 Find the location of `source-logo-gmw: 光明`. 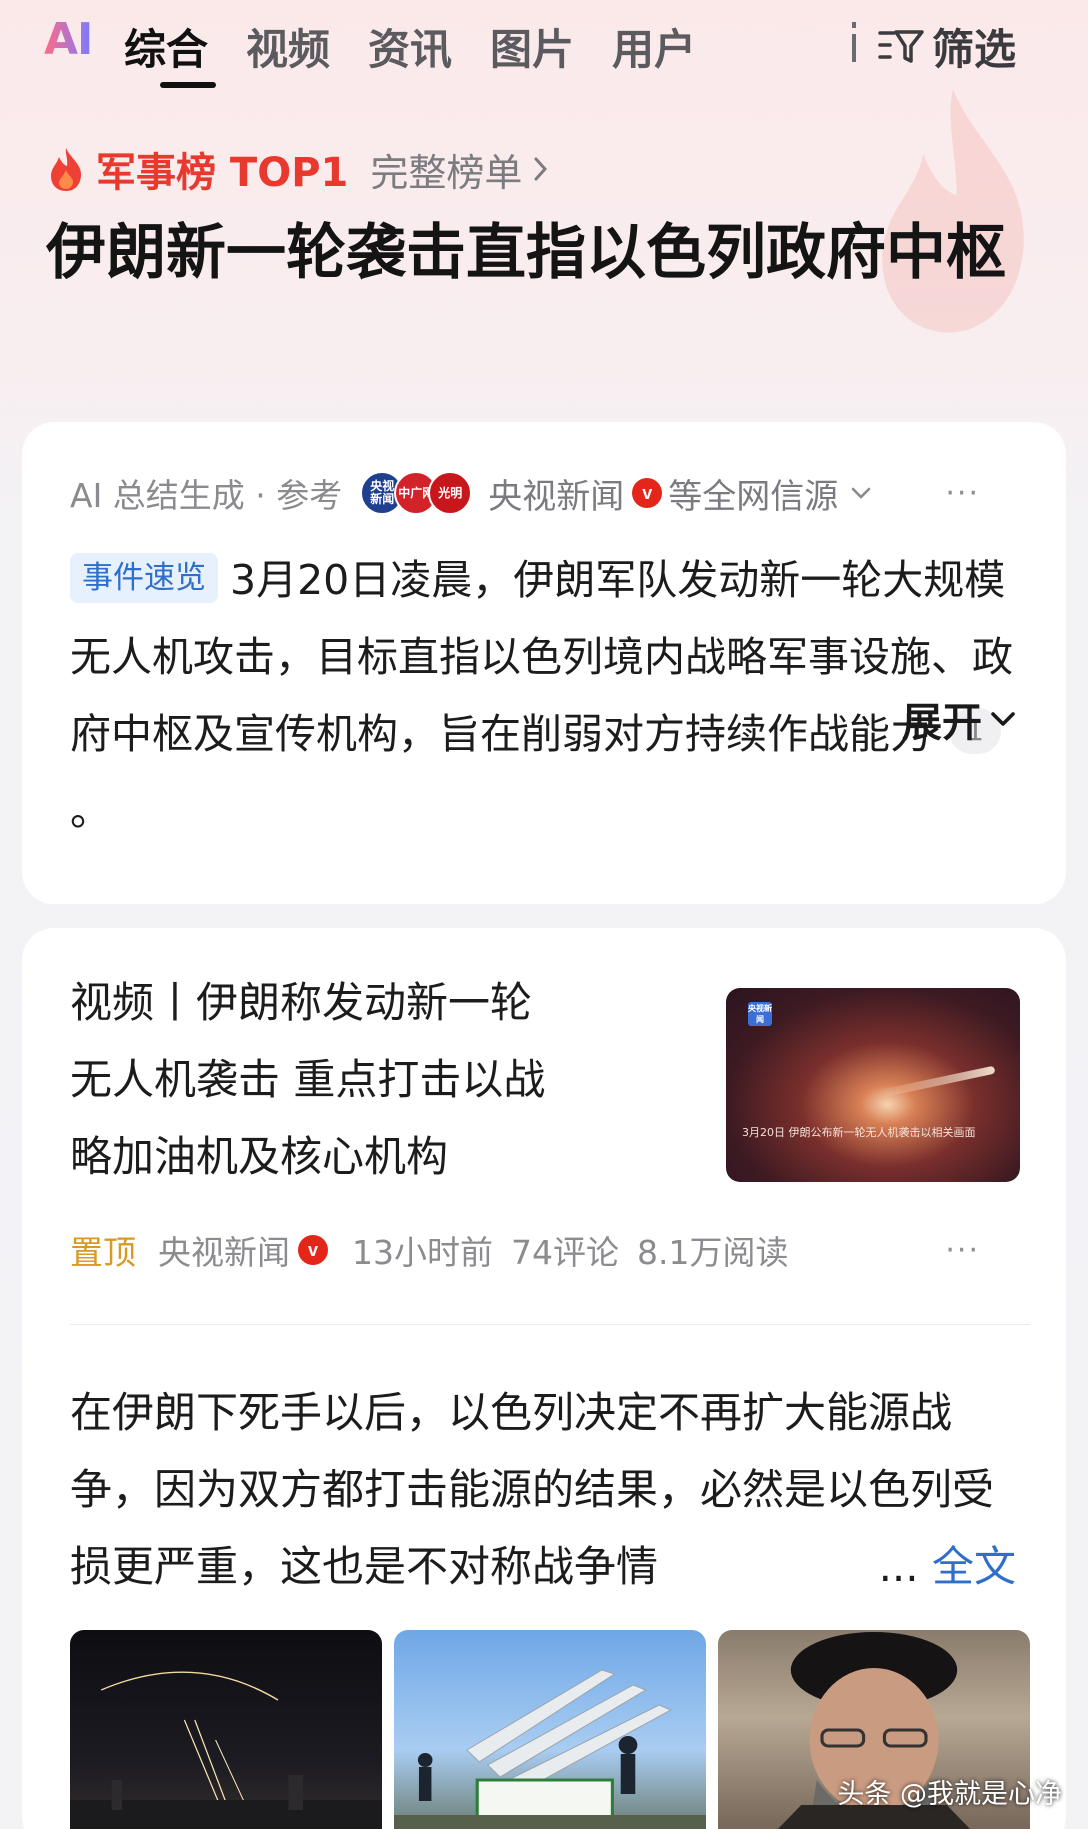

source-logo-gmw: 光明 is located at coordinates (450, 493).